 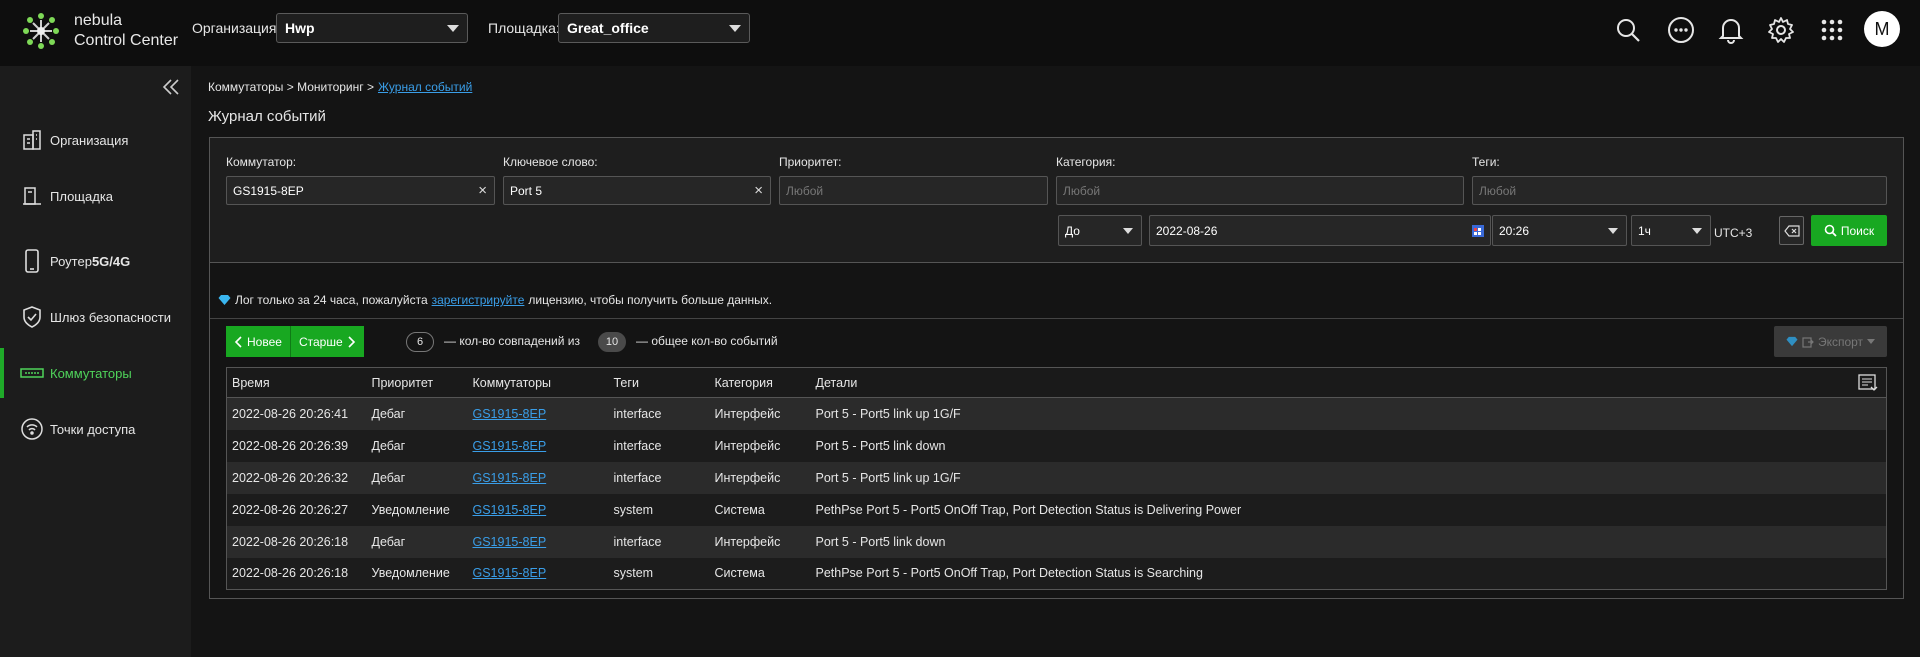 What do you see at coordinates (425, 87) in the screenshot?
I see `breadcrumb-current-link: Журнал событий` at bounding box center [425, 87].